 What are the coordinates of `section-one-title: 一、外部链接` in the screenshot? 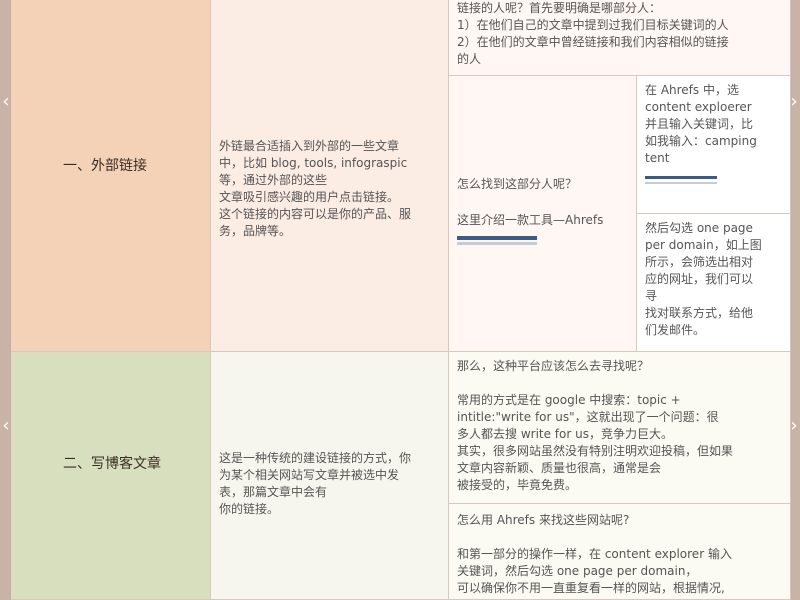 It's located at (105, 166).